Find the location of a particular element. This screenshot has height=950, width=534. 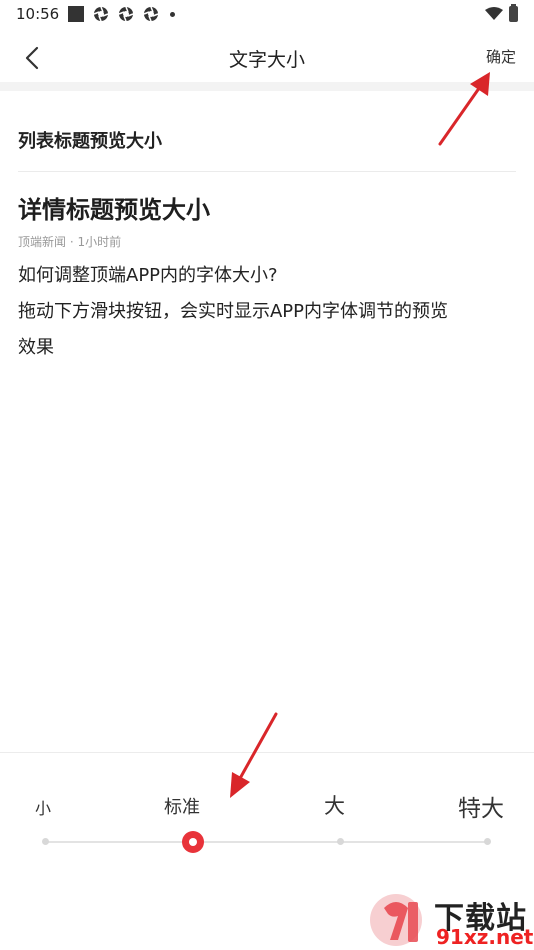

preview-divider is located at coordinates (267, 171).